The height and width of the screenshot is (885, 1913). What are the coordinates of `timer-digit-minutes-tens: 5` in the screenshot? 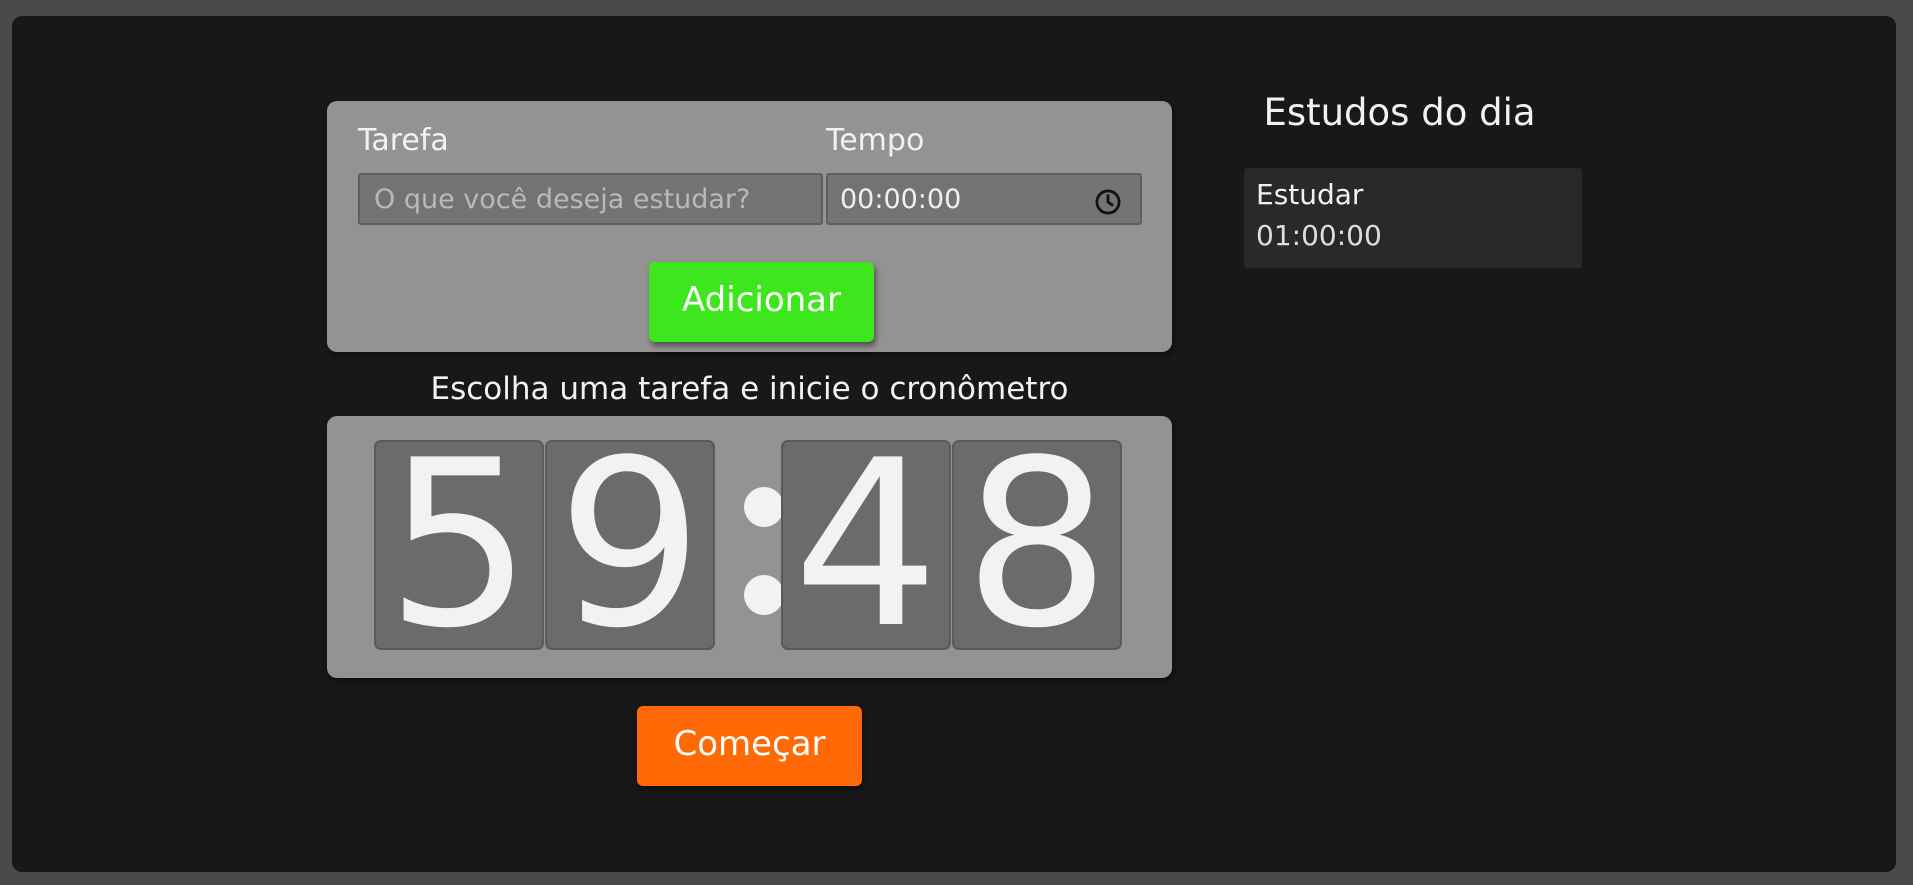 It's located at (459, 545).